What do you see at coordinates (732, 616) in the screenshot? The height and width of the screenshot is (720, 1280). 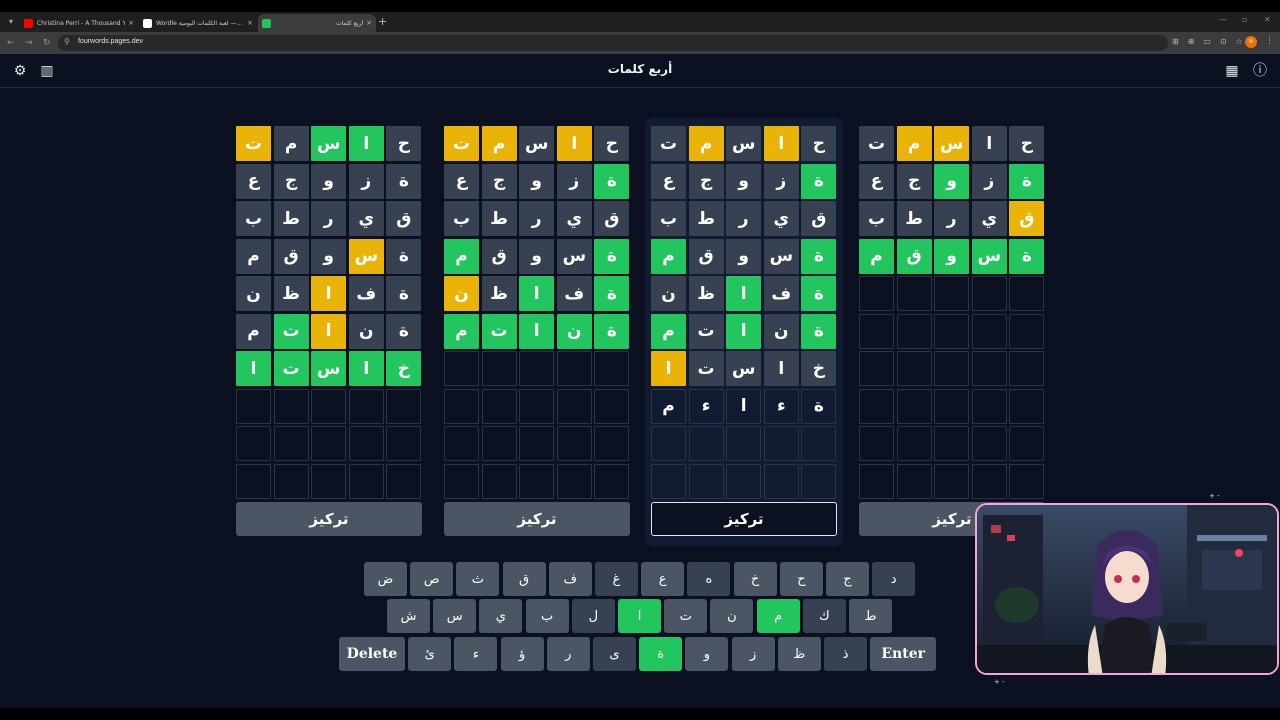 I see `letter-key: ن` at bounding box center [732, 616].